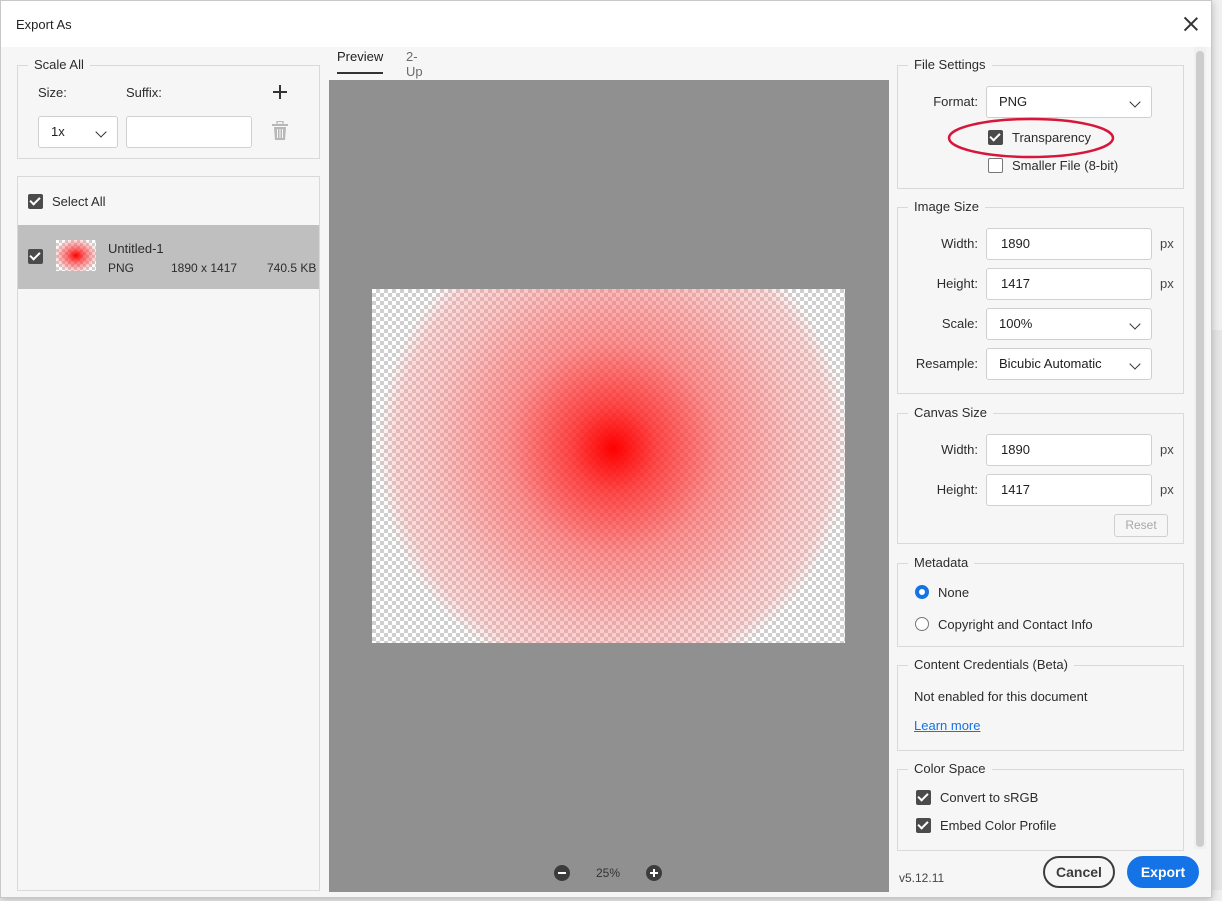 This screenshot has height=901, width=1222. What do you see at coordinates (989, 797) in the screenshot?
I see `convert-srgb-label: Convert to sRGB` at bounding box center [989, 797].